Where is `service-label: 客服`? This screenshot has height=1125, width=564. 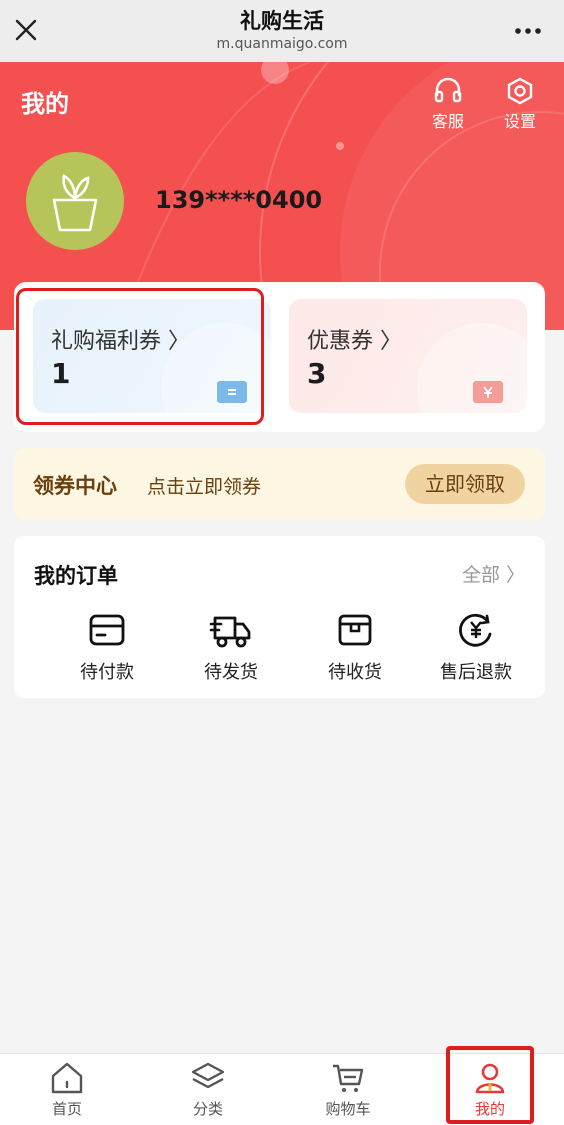
service-label: 客服 is located at coordinates (447, 121).